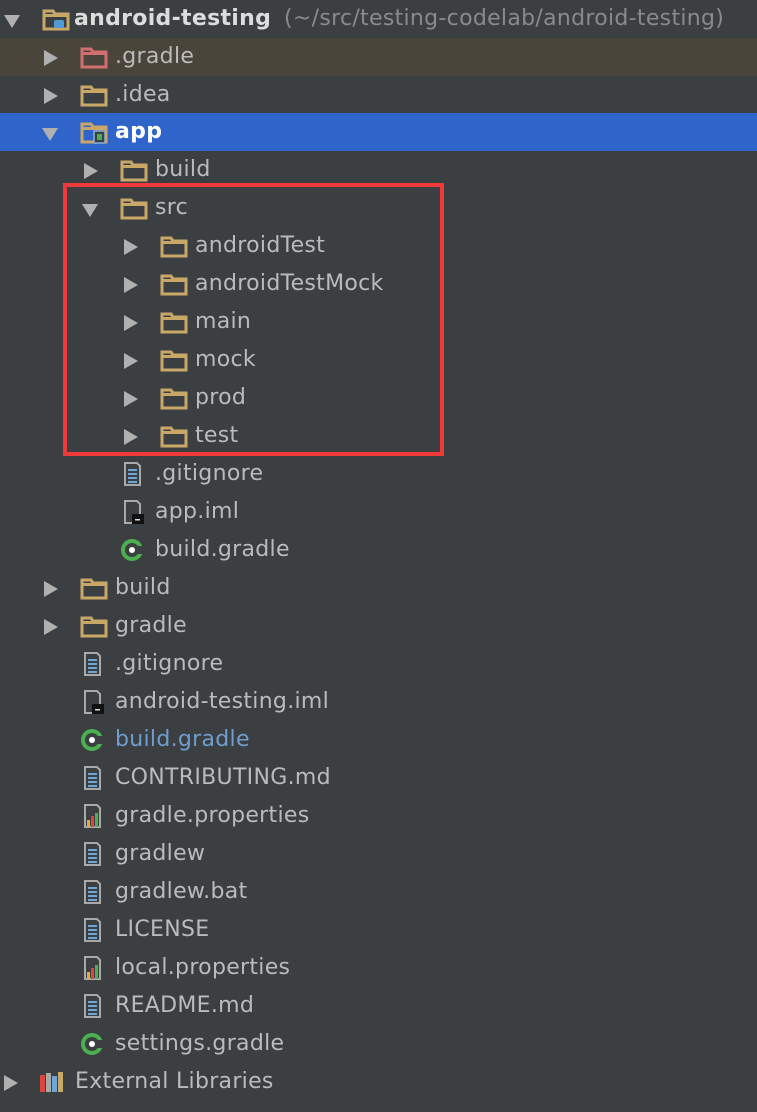  What do you see at coordinates (155, 56) in the screenshot?
I see `tree-label: .gradle` at bounding box center [155, 56].